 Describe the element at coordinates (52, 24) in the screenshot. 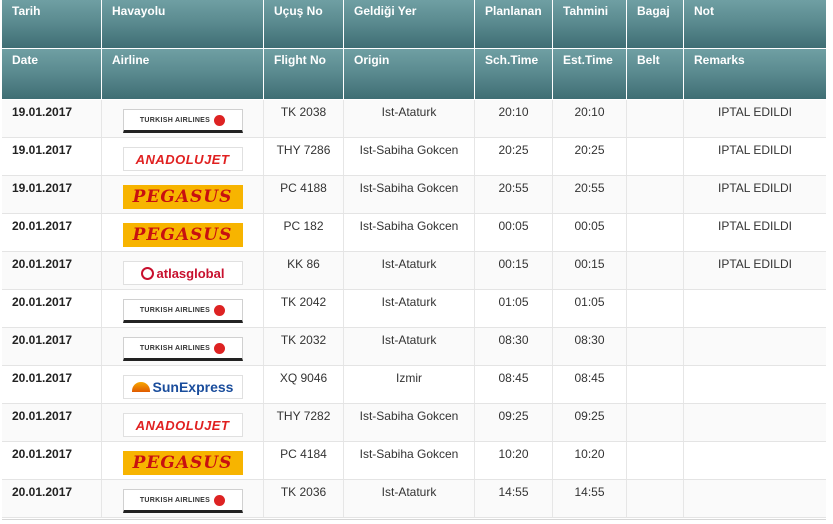

I see `header-date-tr: Tarih` at that location.